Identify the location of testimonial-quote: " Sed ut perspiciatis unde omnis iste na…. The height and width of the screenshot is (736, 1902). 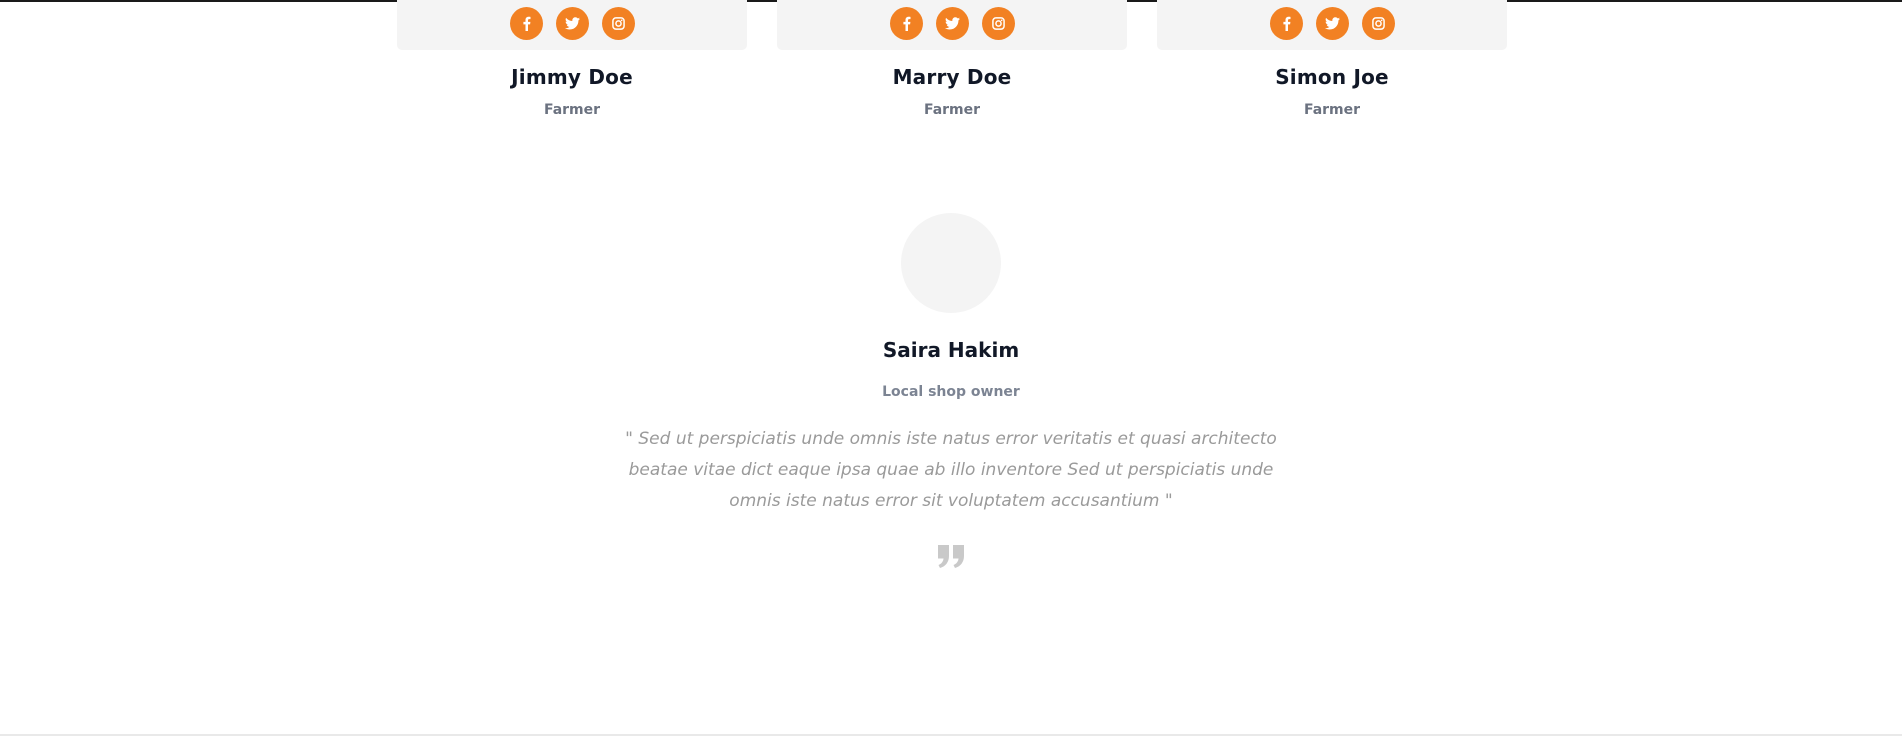
(951, 470).